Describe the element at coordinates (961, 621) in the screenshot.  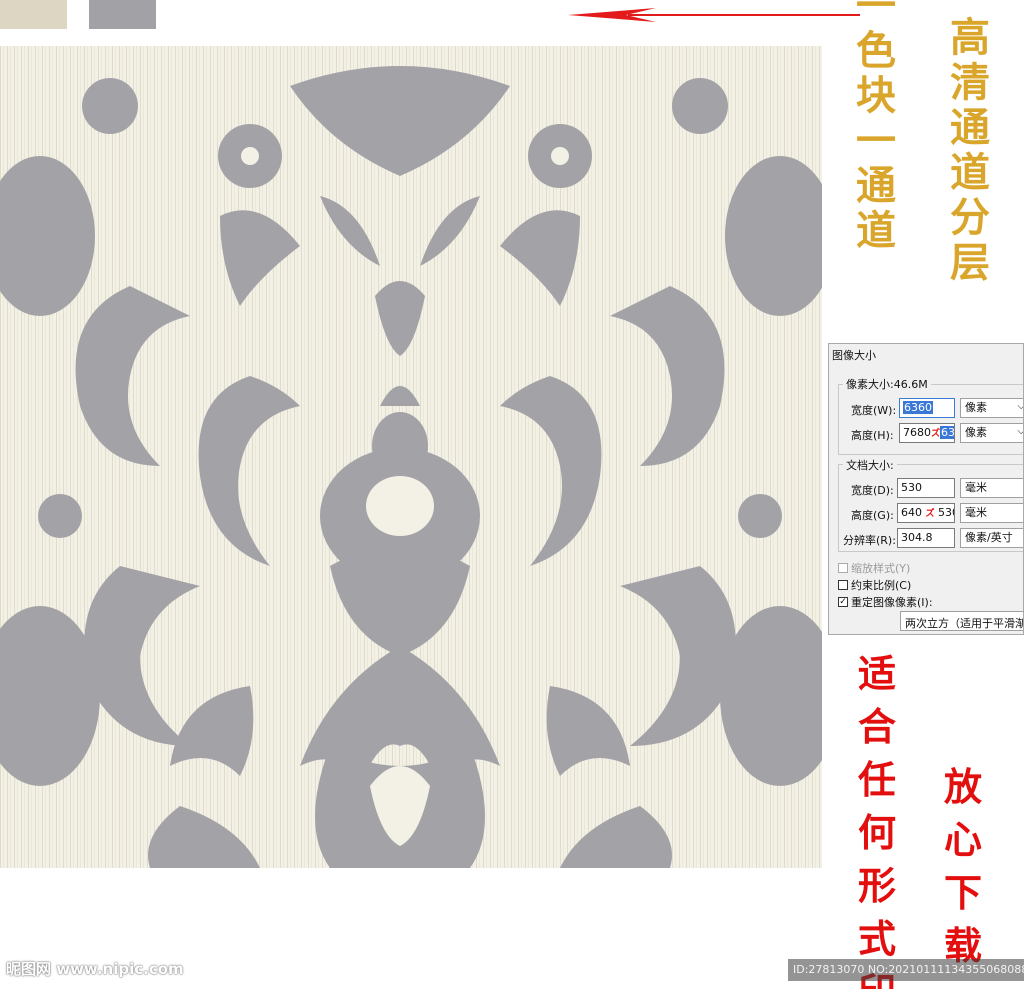
I see `resample-method-select: 两次立方（适用于平滑渐变` at that location.